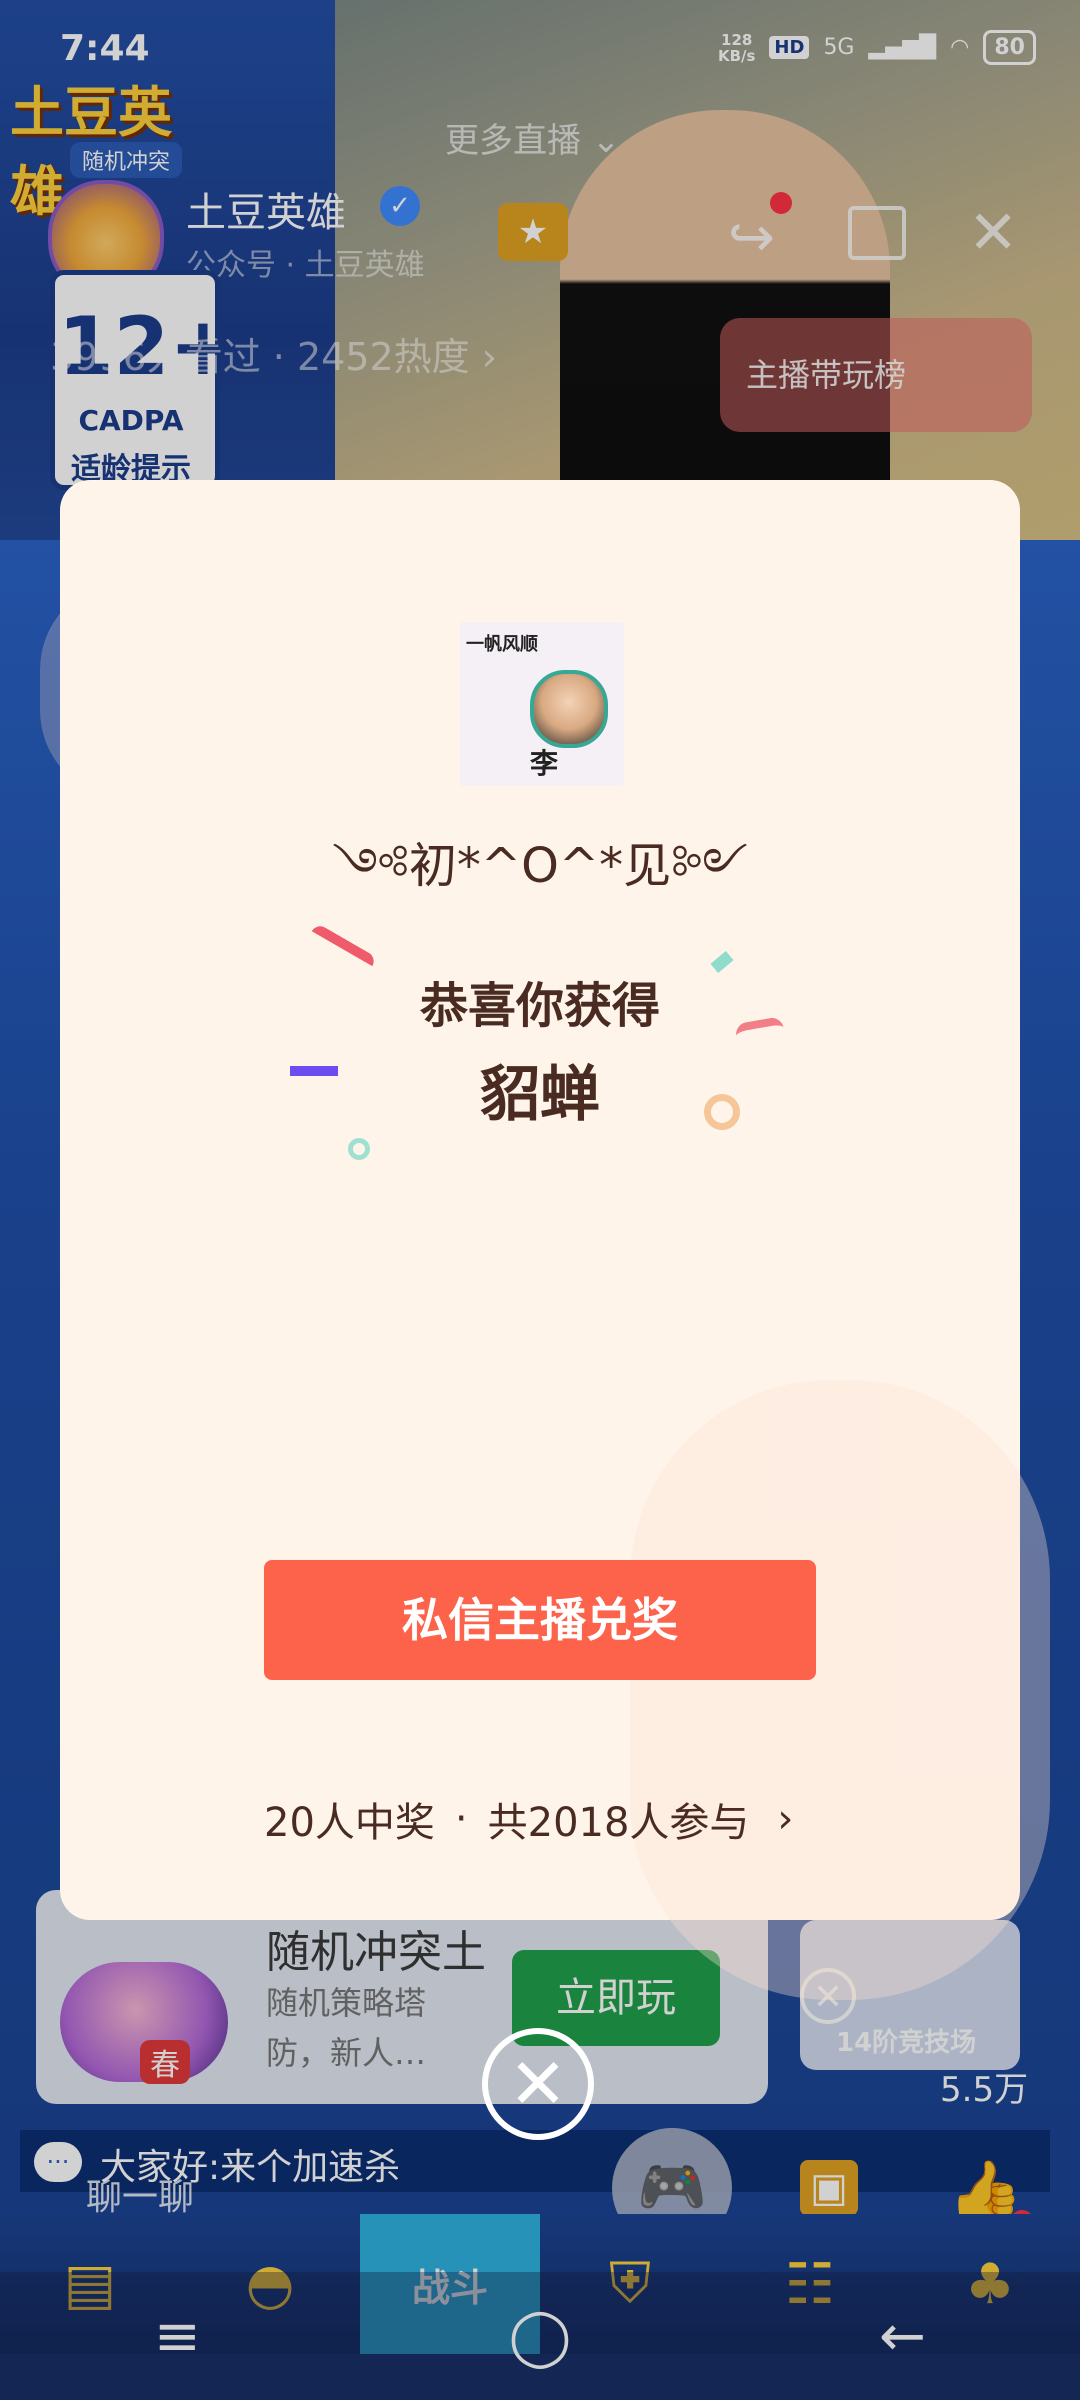  I want to click on close-modal-button: ✕, so click(538, 2084).